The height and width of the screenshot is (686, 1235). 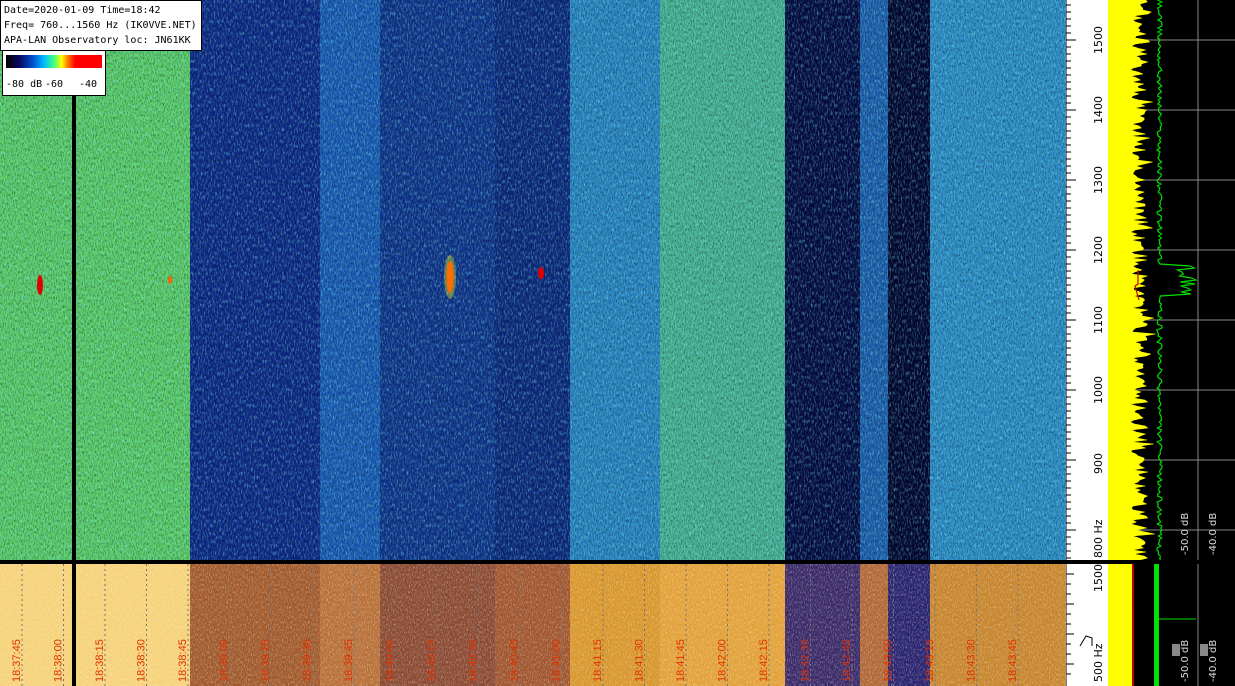 What do you see at coordinates (266, 660) in the screenshot?
I see `time-label: 18:39:15` at bounding box center [266, 660].